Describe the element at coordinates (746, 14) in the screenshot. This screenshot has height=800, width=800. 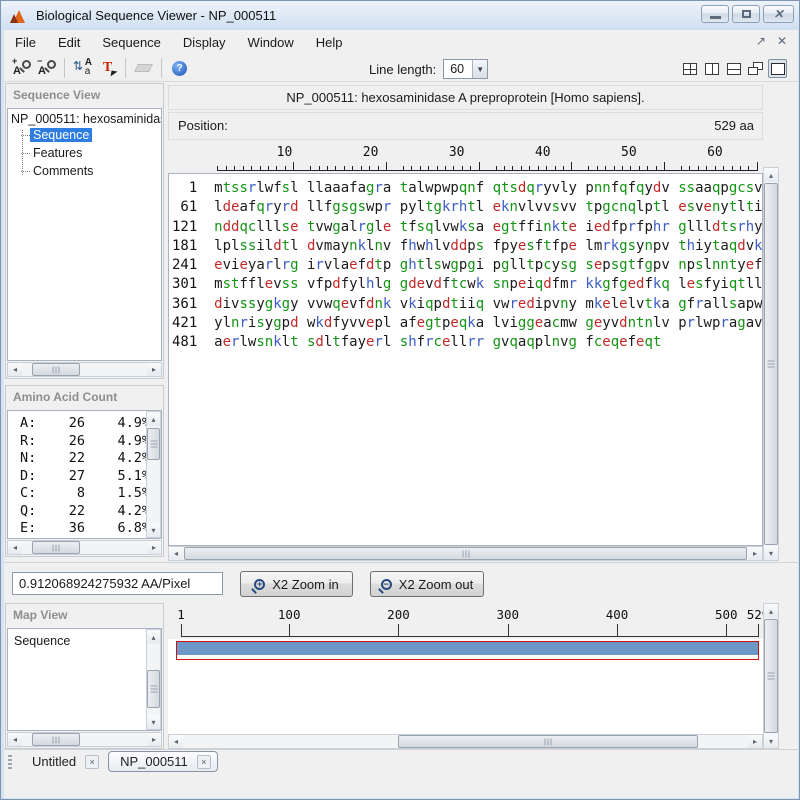
I see `restore-button` at that location.